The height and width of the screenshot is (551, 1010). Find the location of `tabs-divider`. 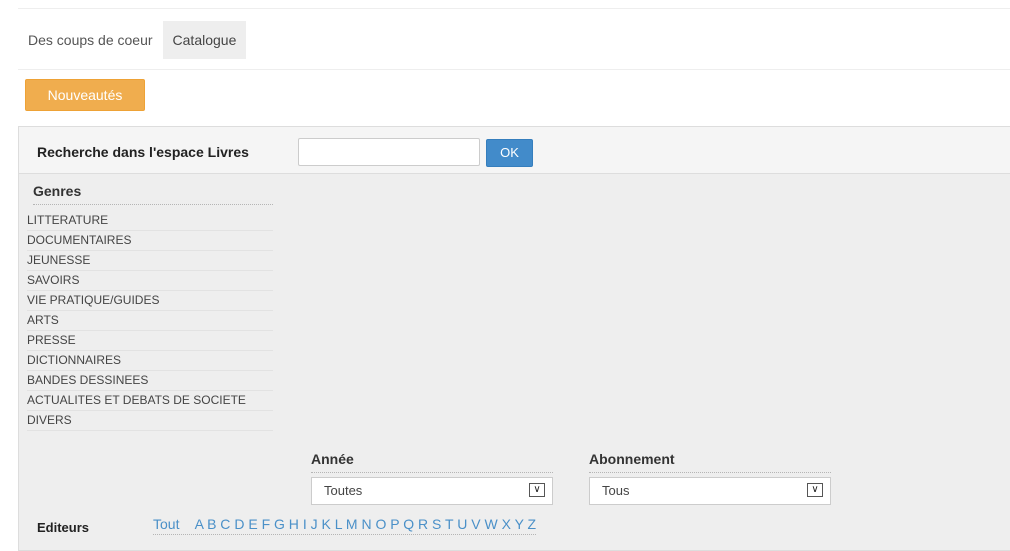

tabs-divider is located at coordinates (514, 69).